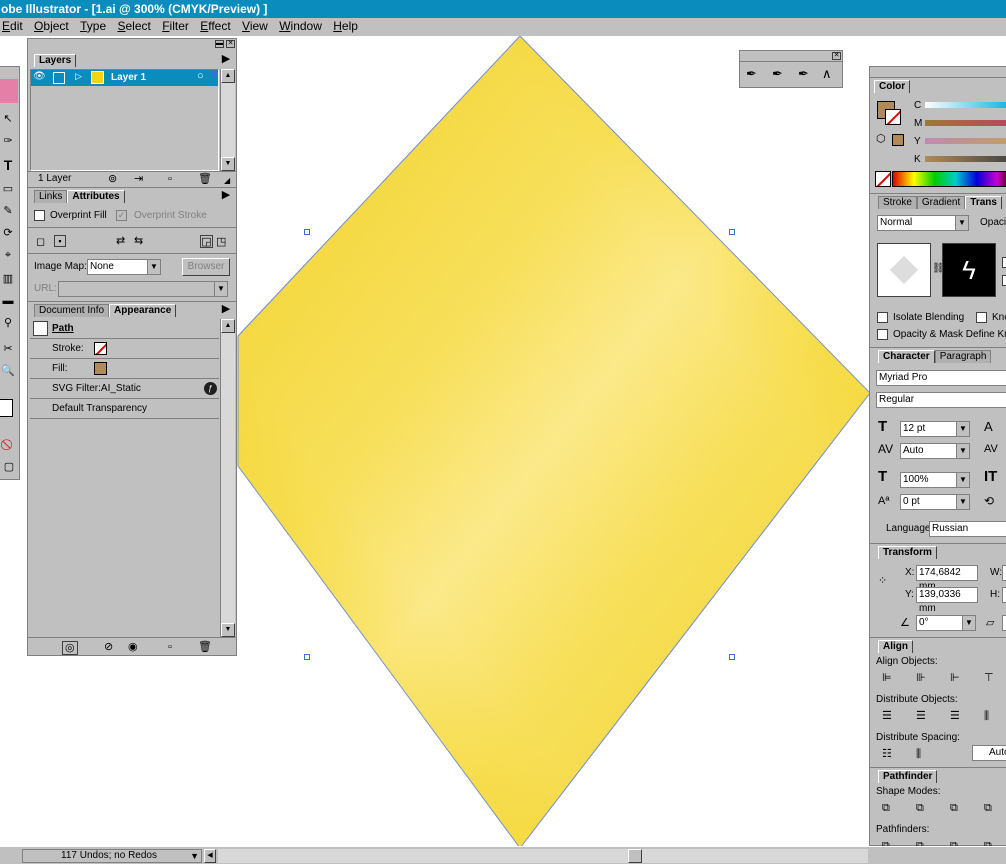 The width and height of the screenshot is (1006, 864). Describe the element at coordinates (9, 445) in the screenshot. I see `none-swatch-icon: ⃠` at that location.